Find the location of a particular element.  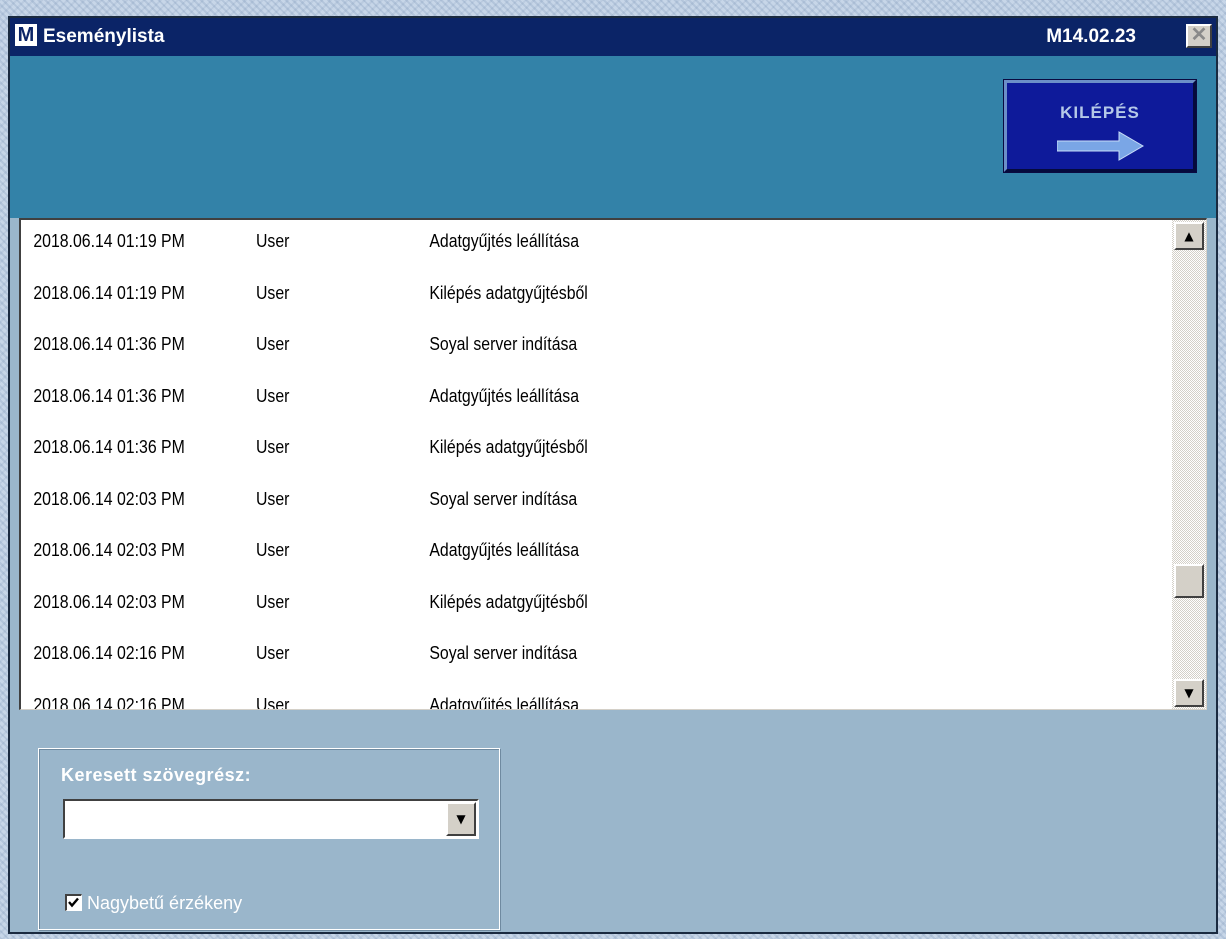

search-group: Keresett szövegrész: ▼ Nagybetű érzékeny is located at coordinates (269, 839).